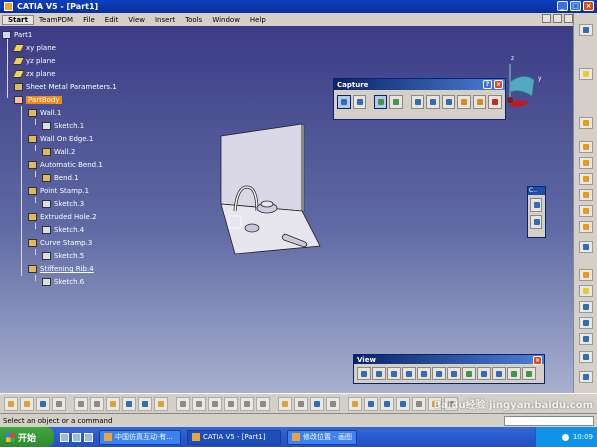  Describe the element at coordinates (586, 163) in the screenshot. I see `extrusion-icon` at that location.